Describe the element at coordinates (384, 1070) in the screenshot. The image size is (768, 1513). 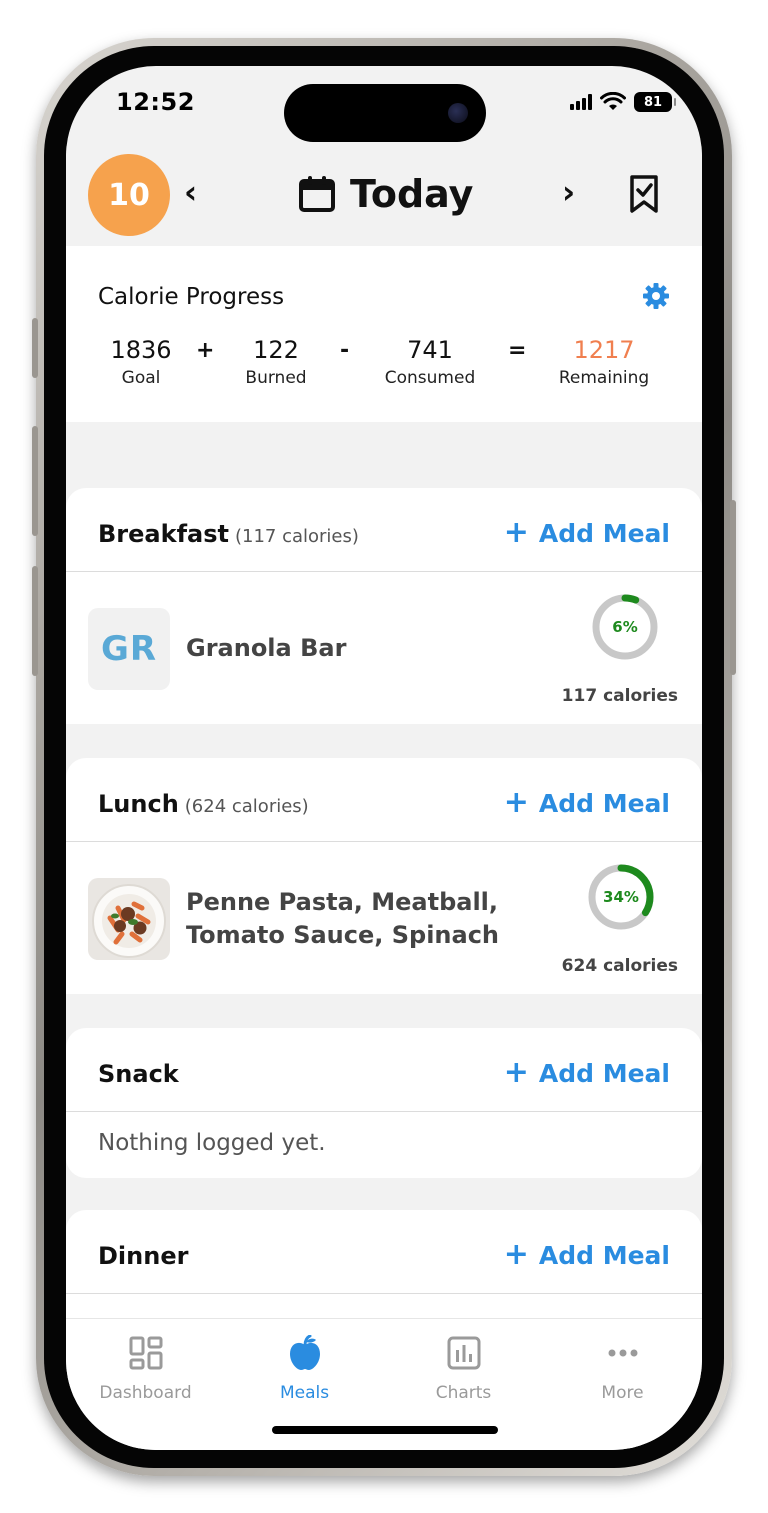
I see `meal-header: Snack + Add Meal` at that location.